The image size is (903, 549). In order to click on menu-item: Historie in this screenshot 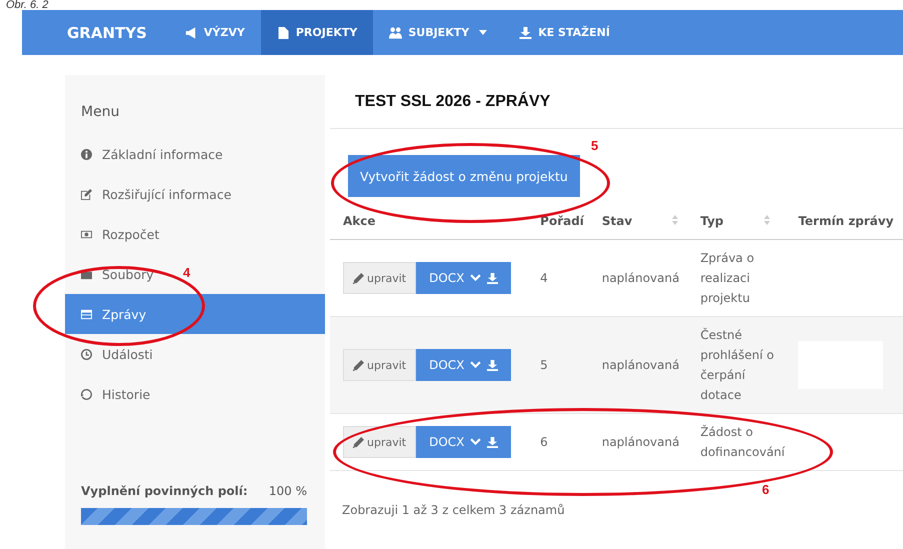, I will do `click(195, 394)`.